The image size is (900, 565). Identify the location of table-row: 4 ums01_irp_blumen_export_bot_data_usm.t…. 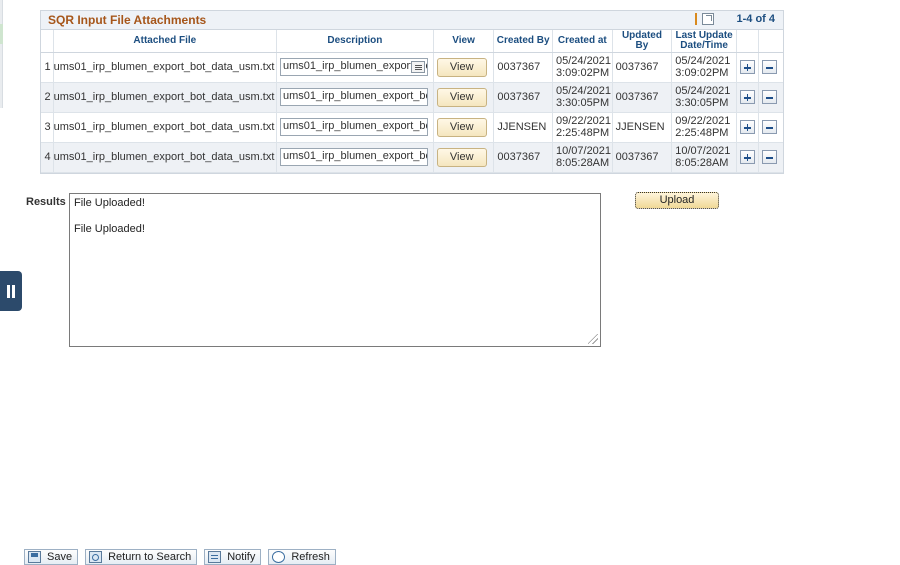
(412, 157).